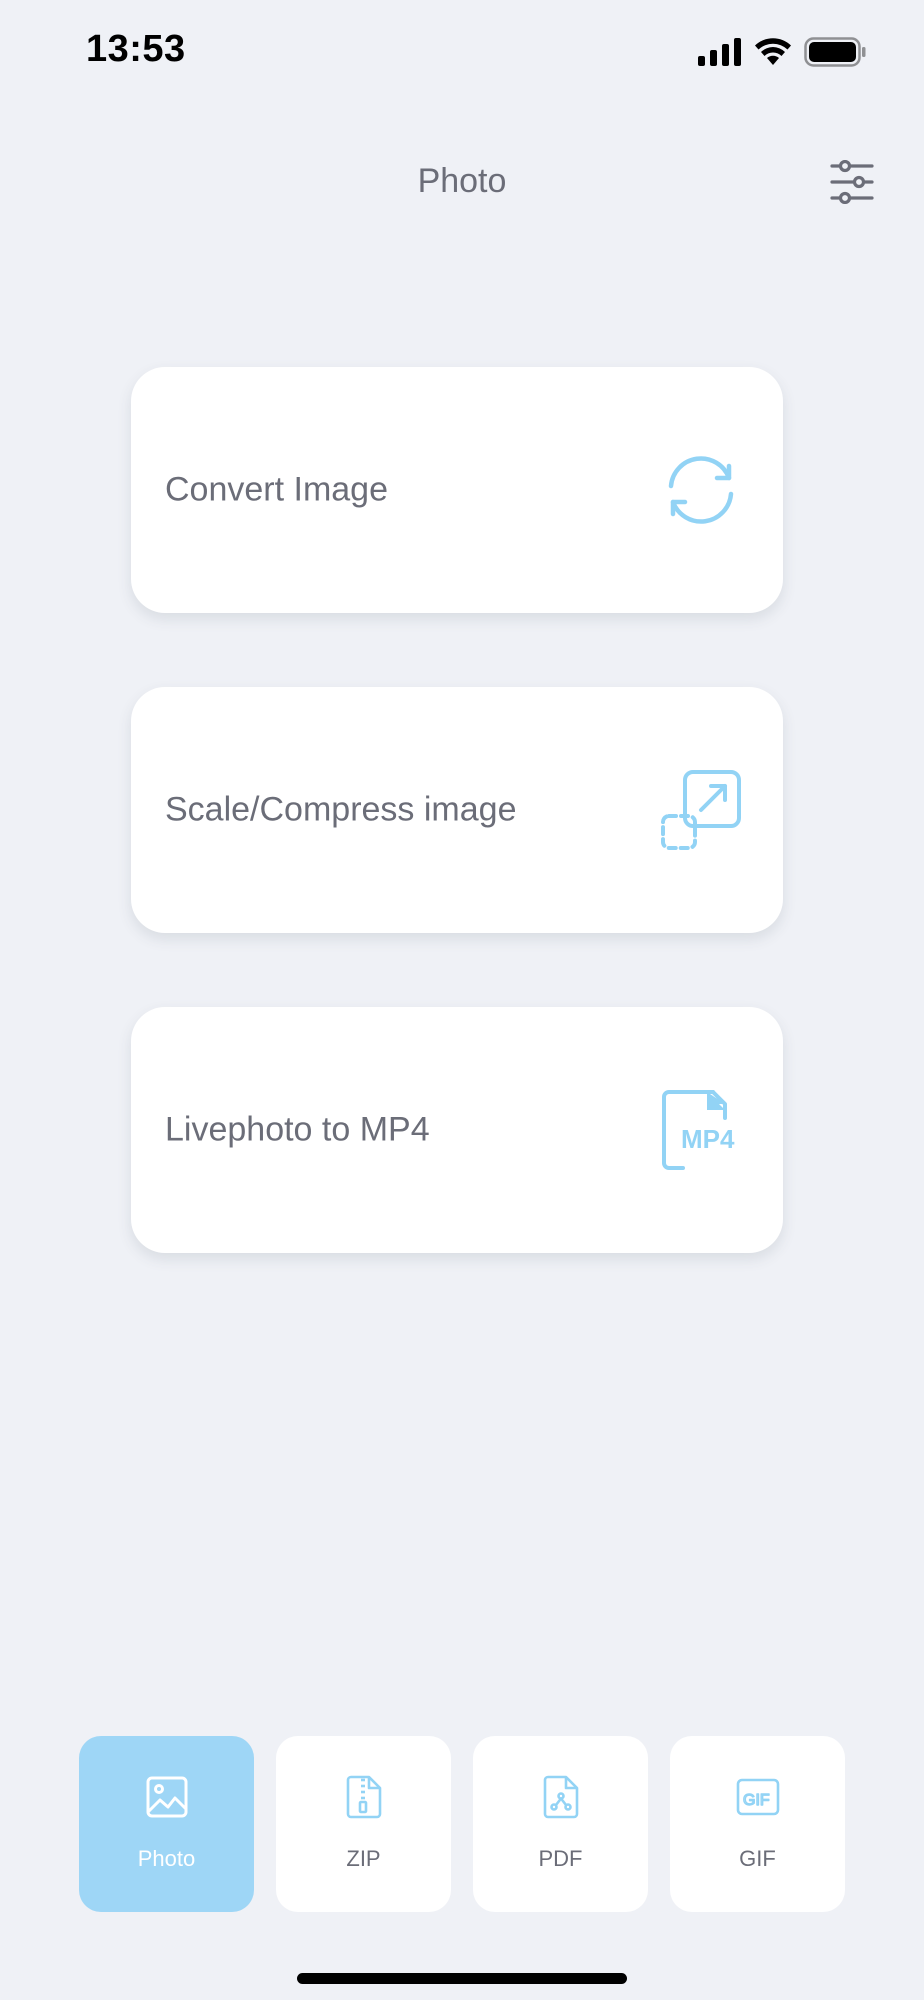 This screenshot has width=924, height=2000. Describe the element at coordinates (773, 51) in the screenshot. I see `wifi-icon` at that location.